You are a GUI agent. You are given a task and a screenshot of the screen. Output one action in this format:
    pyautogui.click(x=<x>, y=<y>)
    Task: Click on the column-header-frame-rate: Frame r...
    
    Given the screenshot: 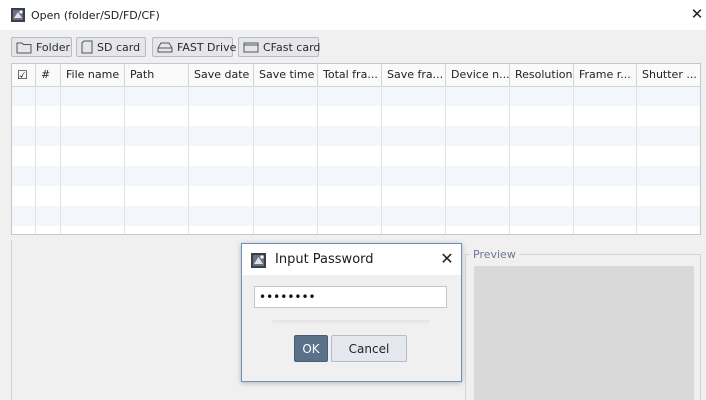 What is the action you would take?
    pyautogui.click(x=605, y=75)
    